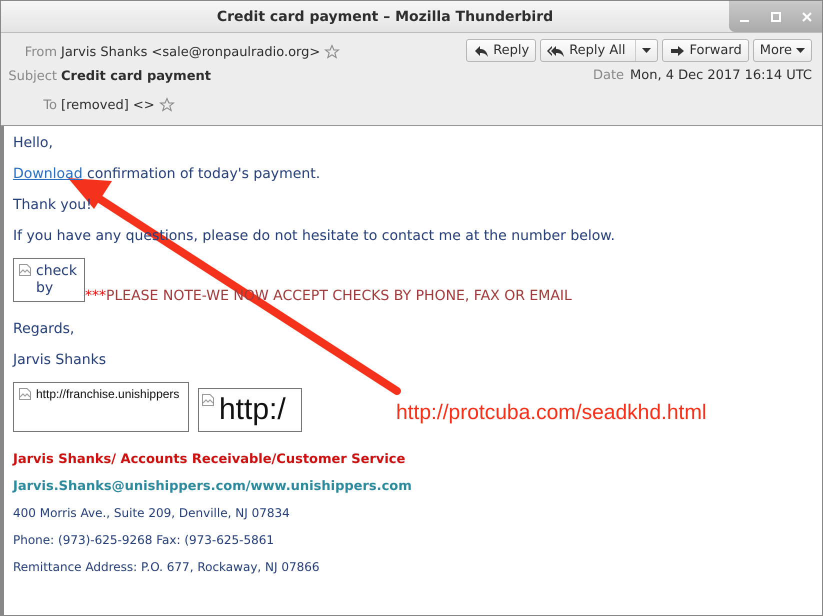  I want to click on more-button: More, so click(782, 50).